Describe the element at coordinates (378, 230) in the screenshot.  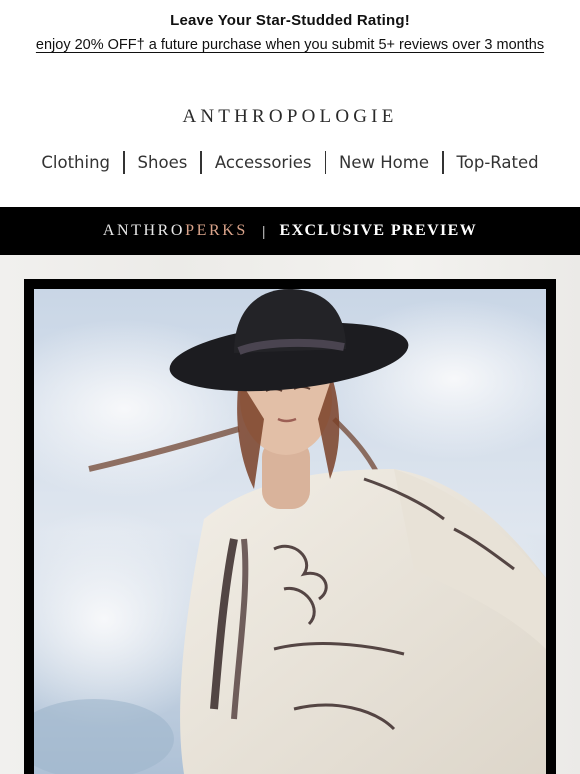
I see `perks-exclusive-preview: EXCLUSIVE PREVIEW` at that location.